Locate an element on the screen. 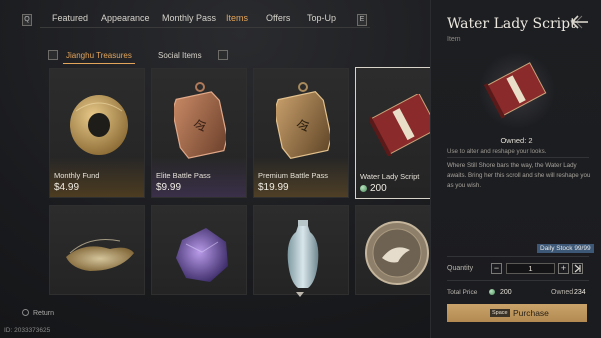 The width and height of the screenshot is (601, 338). jade-disc-icon is located at coordinates (99, 125).